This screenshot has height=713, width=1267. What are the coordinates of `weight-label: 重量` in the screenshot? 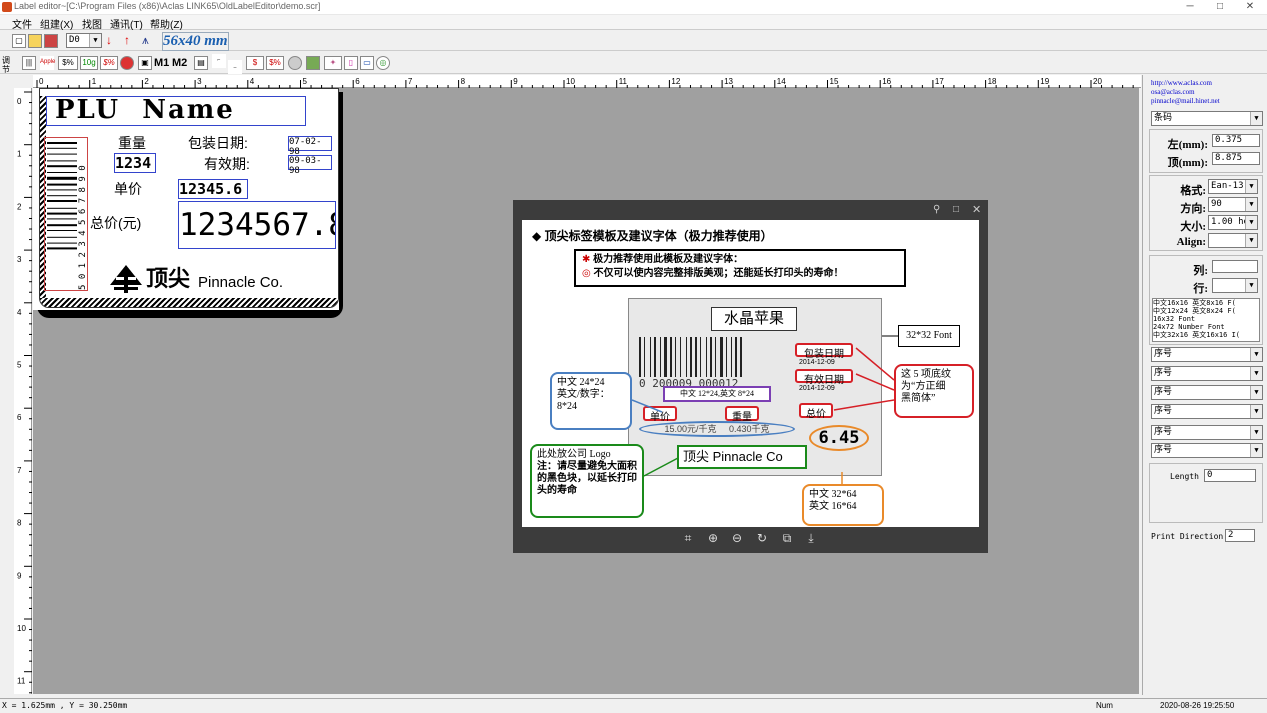 It's located at (132, 143).